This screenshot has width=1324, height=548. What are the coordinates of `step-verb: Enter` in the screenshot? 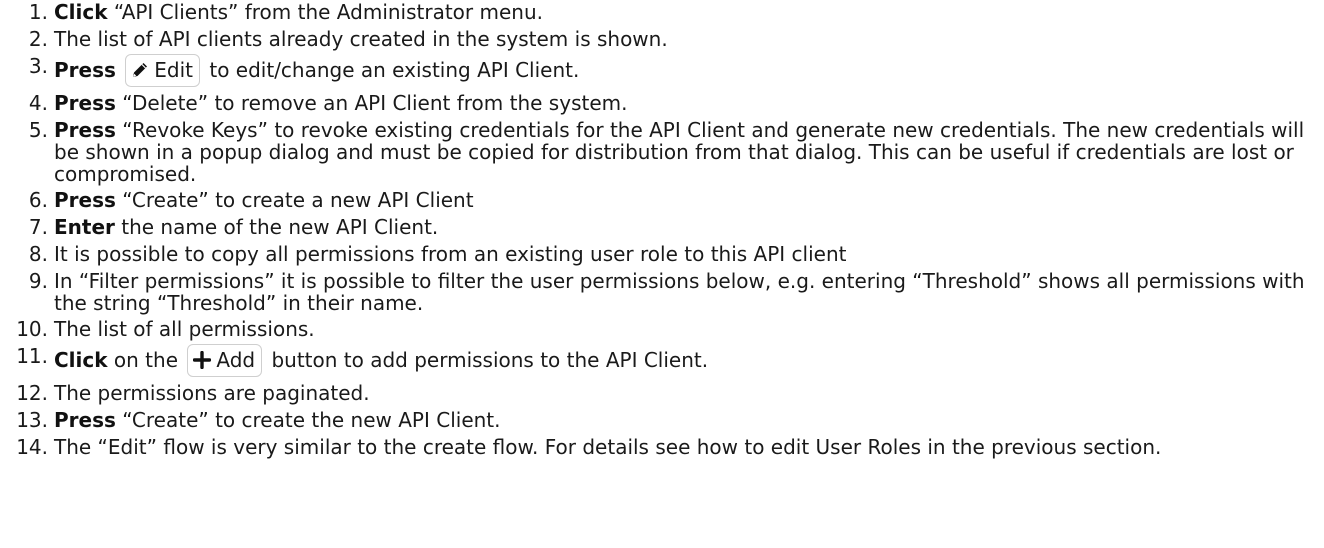 It's located at (84, 227).